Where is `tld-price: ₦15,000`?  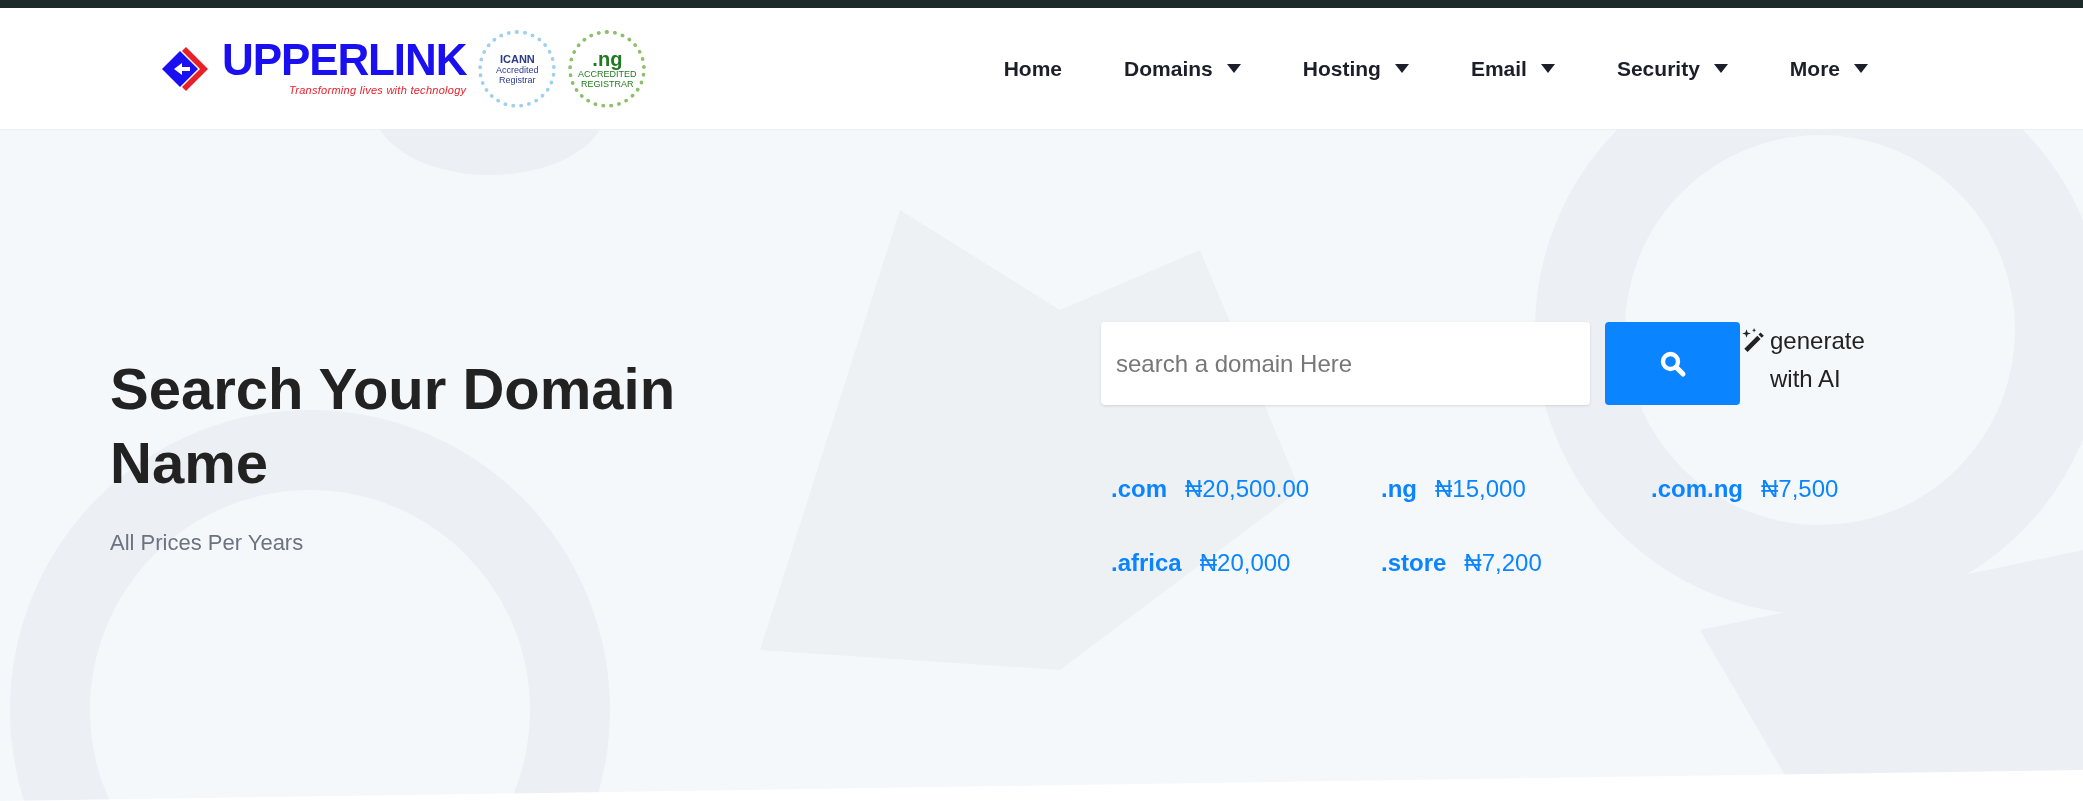
tld-price: ₦15,000 is located at coordinates (1480, 489).